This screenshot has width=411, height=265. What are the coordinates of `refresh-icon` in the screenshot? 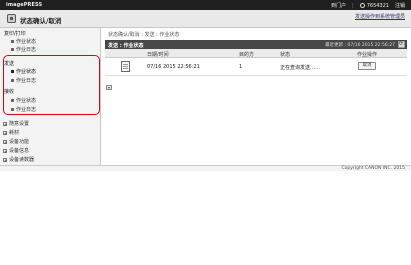 It's located at (401, 44).